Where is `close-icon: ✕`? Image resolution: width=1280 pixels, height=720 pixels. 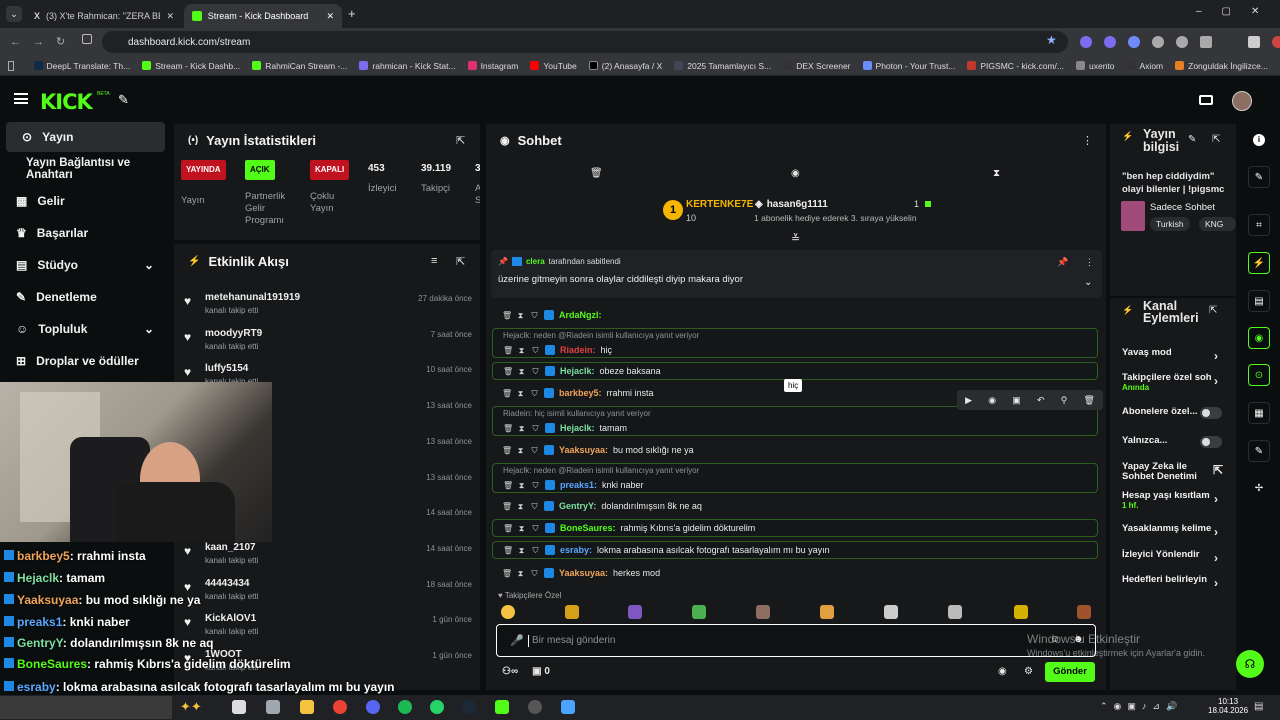
close-icon: ✕ is located at coordinates (170, 16).